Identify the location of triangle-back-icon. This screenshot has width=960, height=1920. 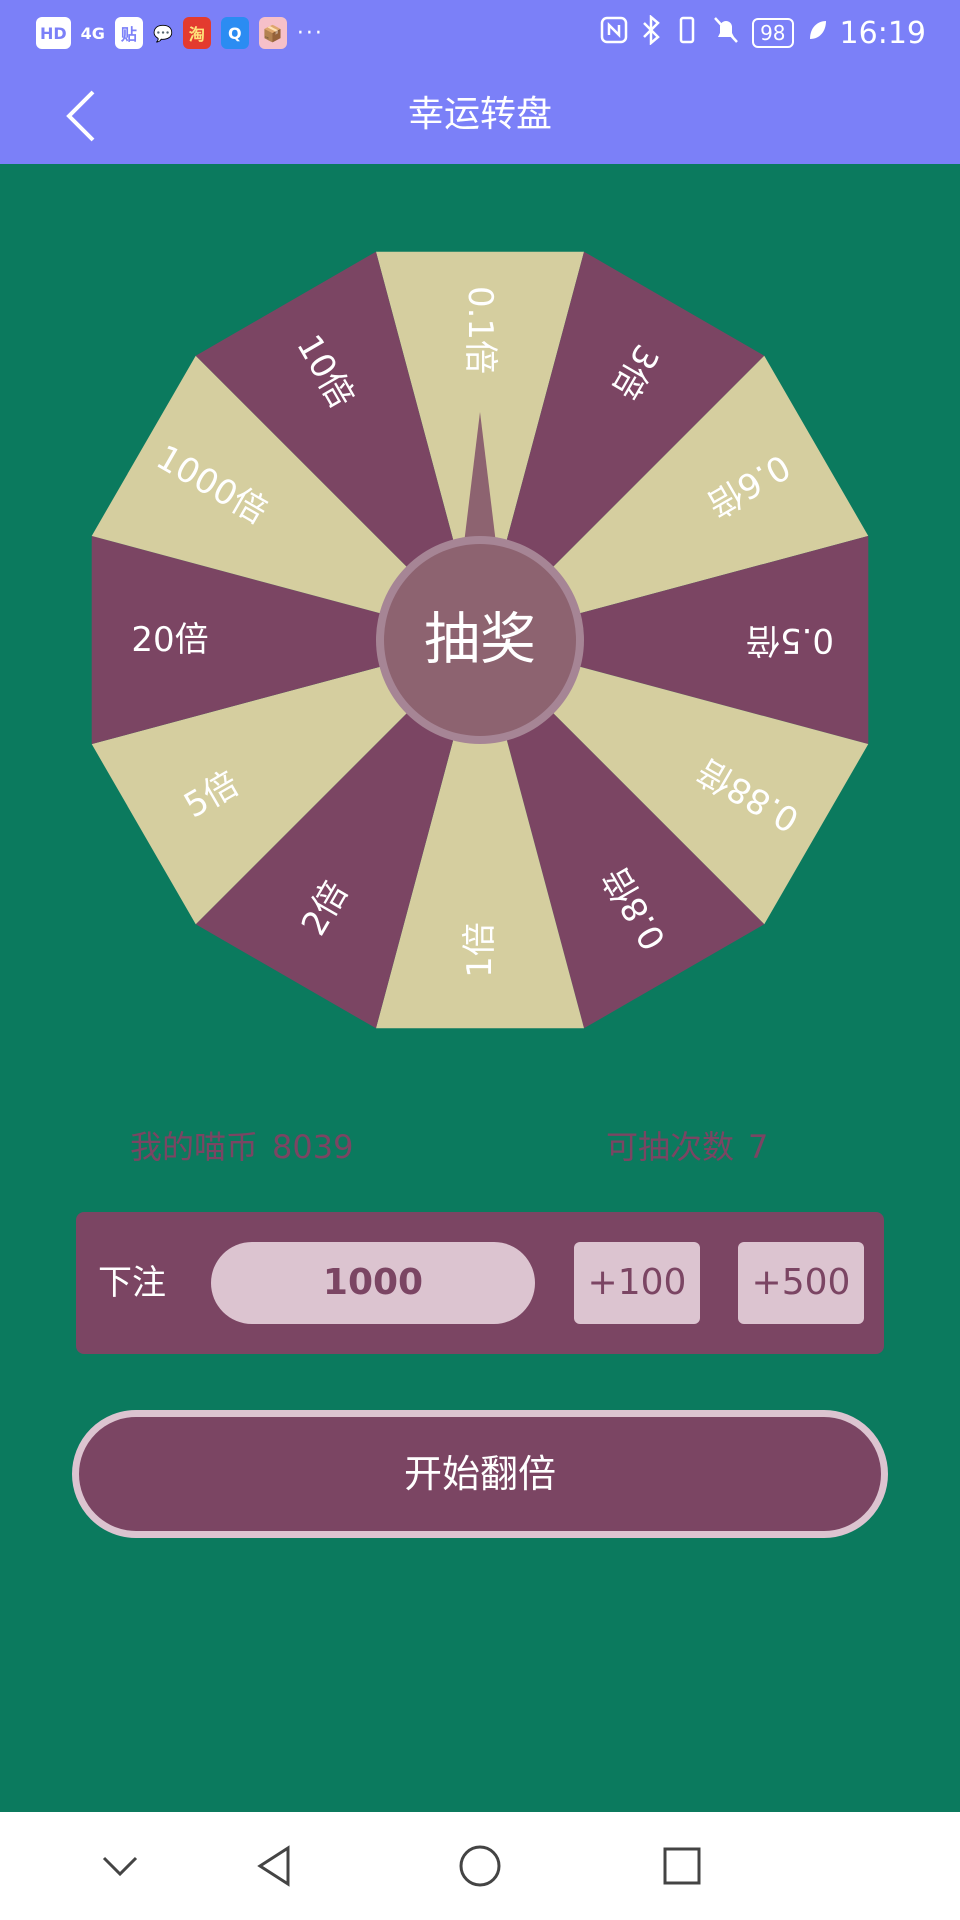
(273, 1866).